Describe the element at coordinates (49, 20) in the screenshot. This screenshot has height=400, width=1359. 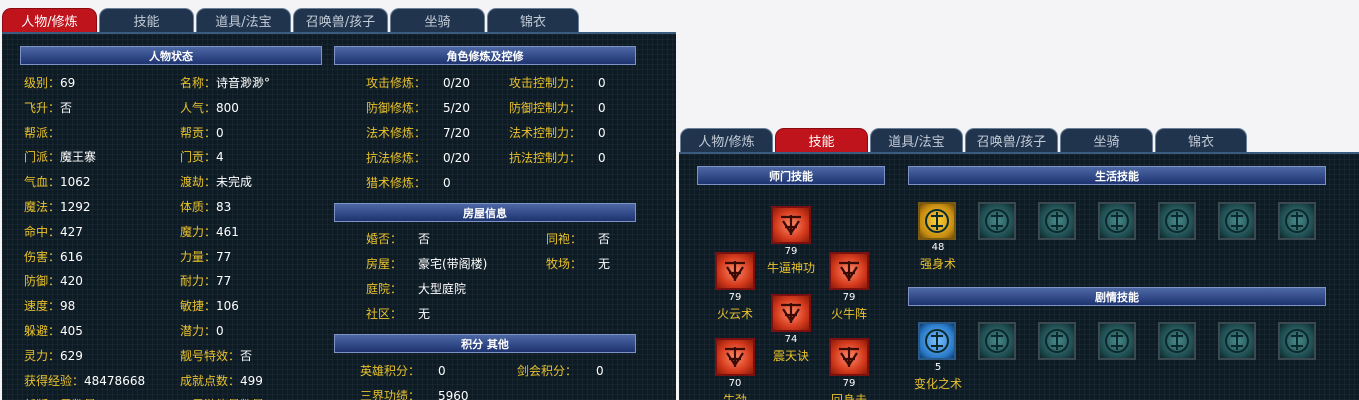
I see `left-tab-0: 人物/修炼` at that location.